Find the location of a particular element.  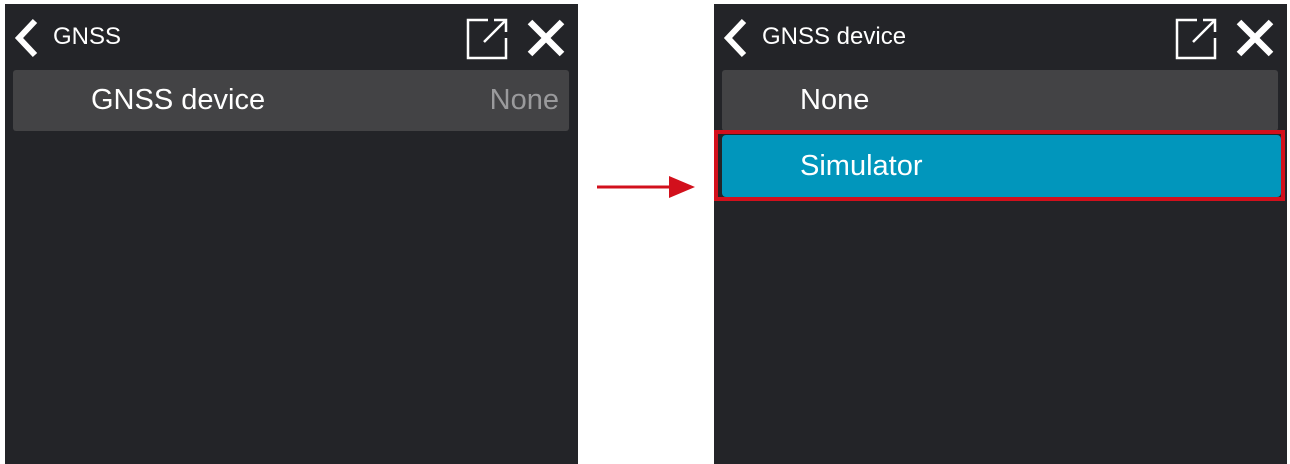

option-simulator: Simulator is located at coordinates (1001, 166).